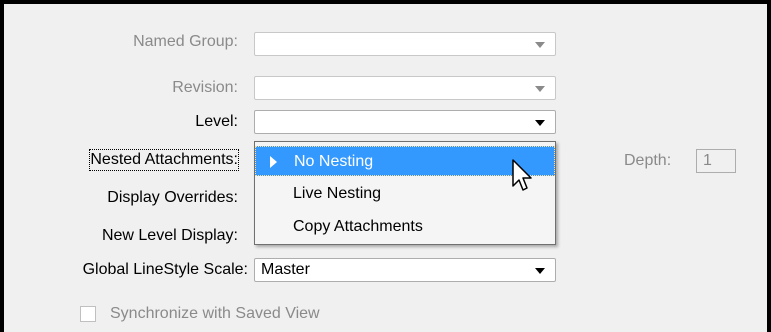 This screenshot has height=332, width=771. What do you see at coordinates (405, 161) in the screenshot?
I see `option-no-nesting: No Nesting` at bounding box center [405, 161].